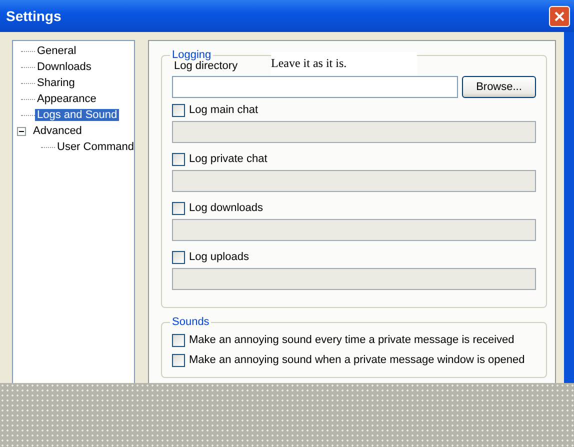 Image resolution: width=574 pixels, height=447 pixels. What do you see at coordinates (357, 360) in the screenshot?
I see `checkbox-label: Make an annoying sound when a private message window is opened` at bounding box center [357, 360].